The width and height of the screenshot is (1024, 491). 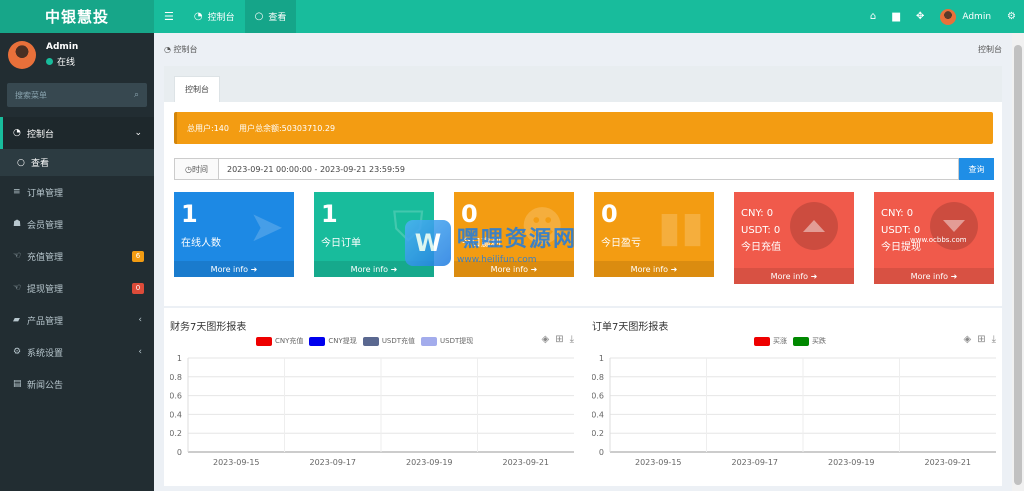 I want to click on chart-toolbox: ◈⊞⤓, so click(x=982, y=339).